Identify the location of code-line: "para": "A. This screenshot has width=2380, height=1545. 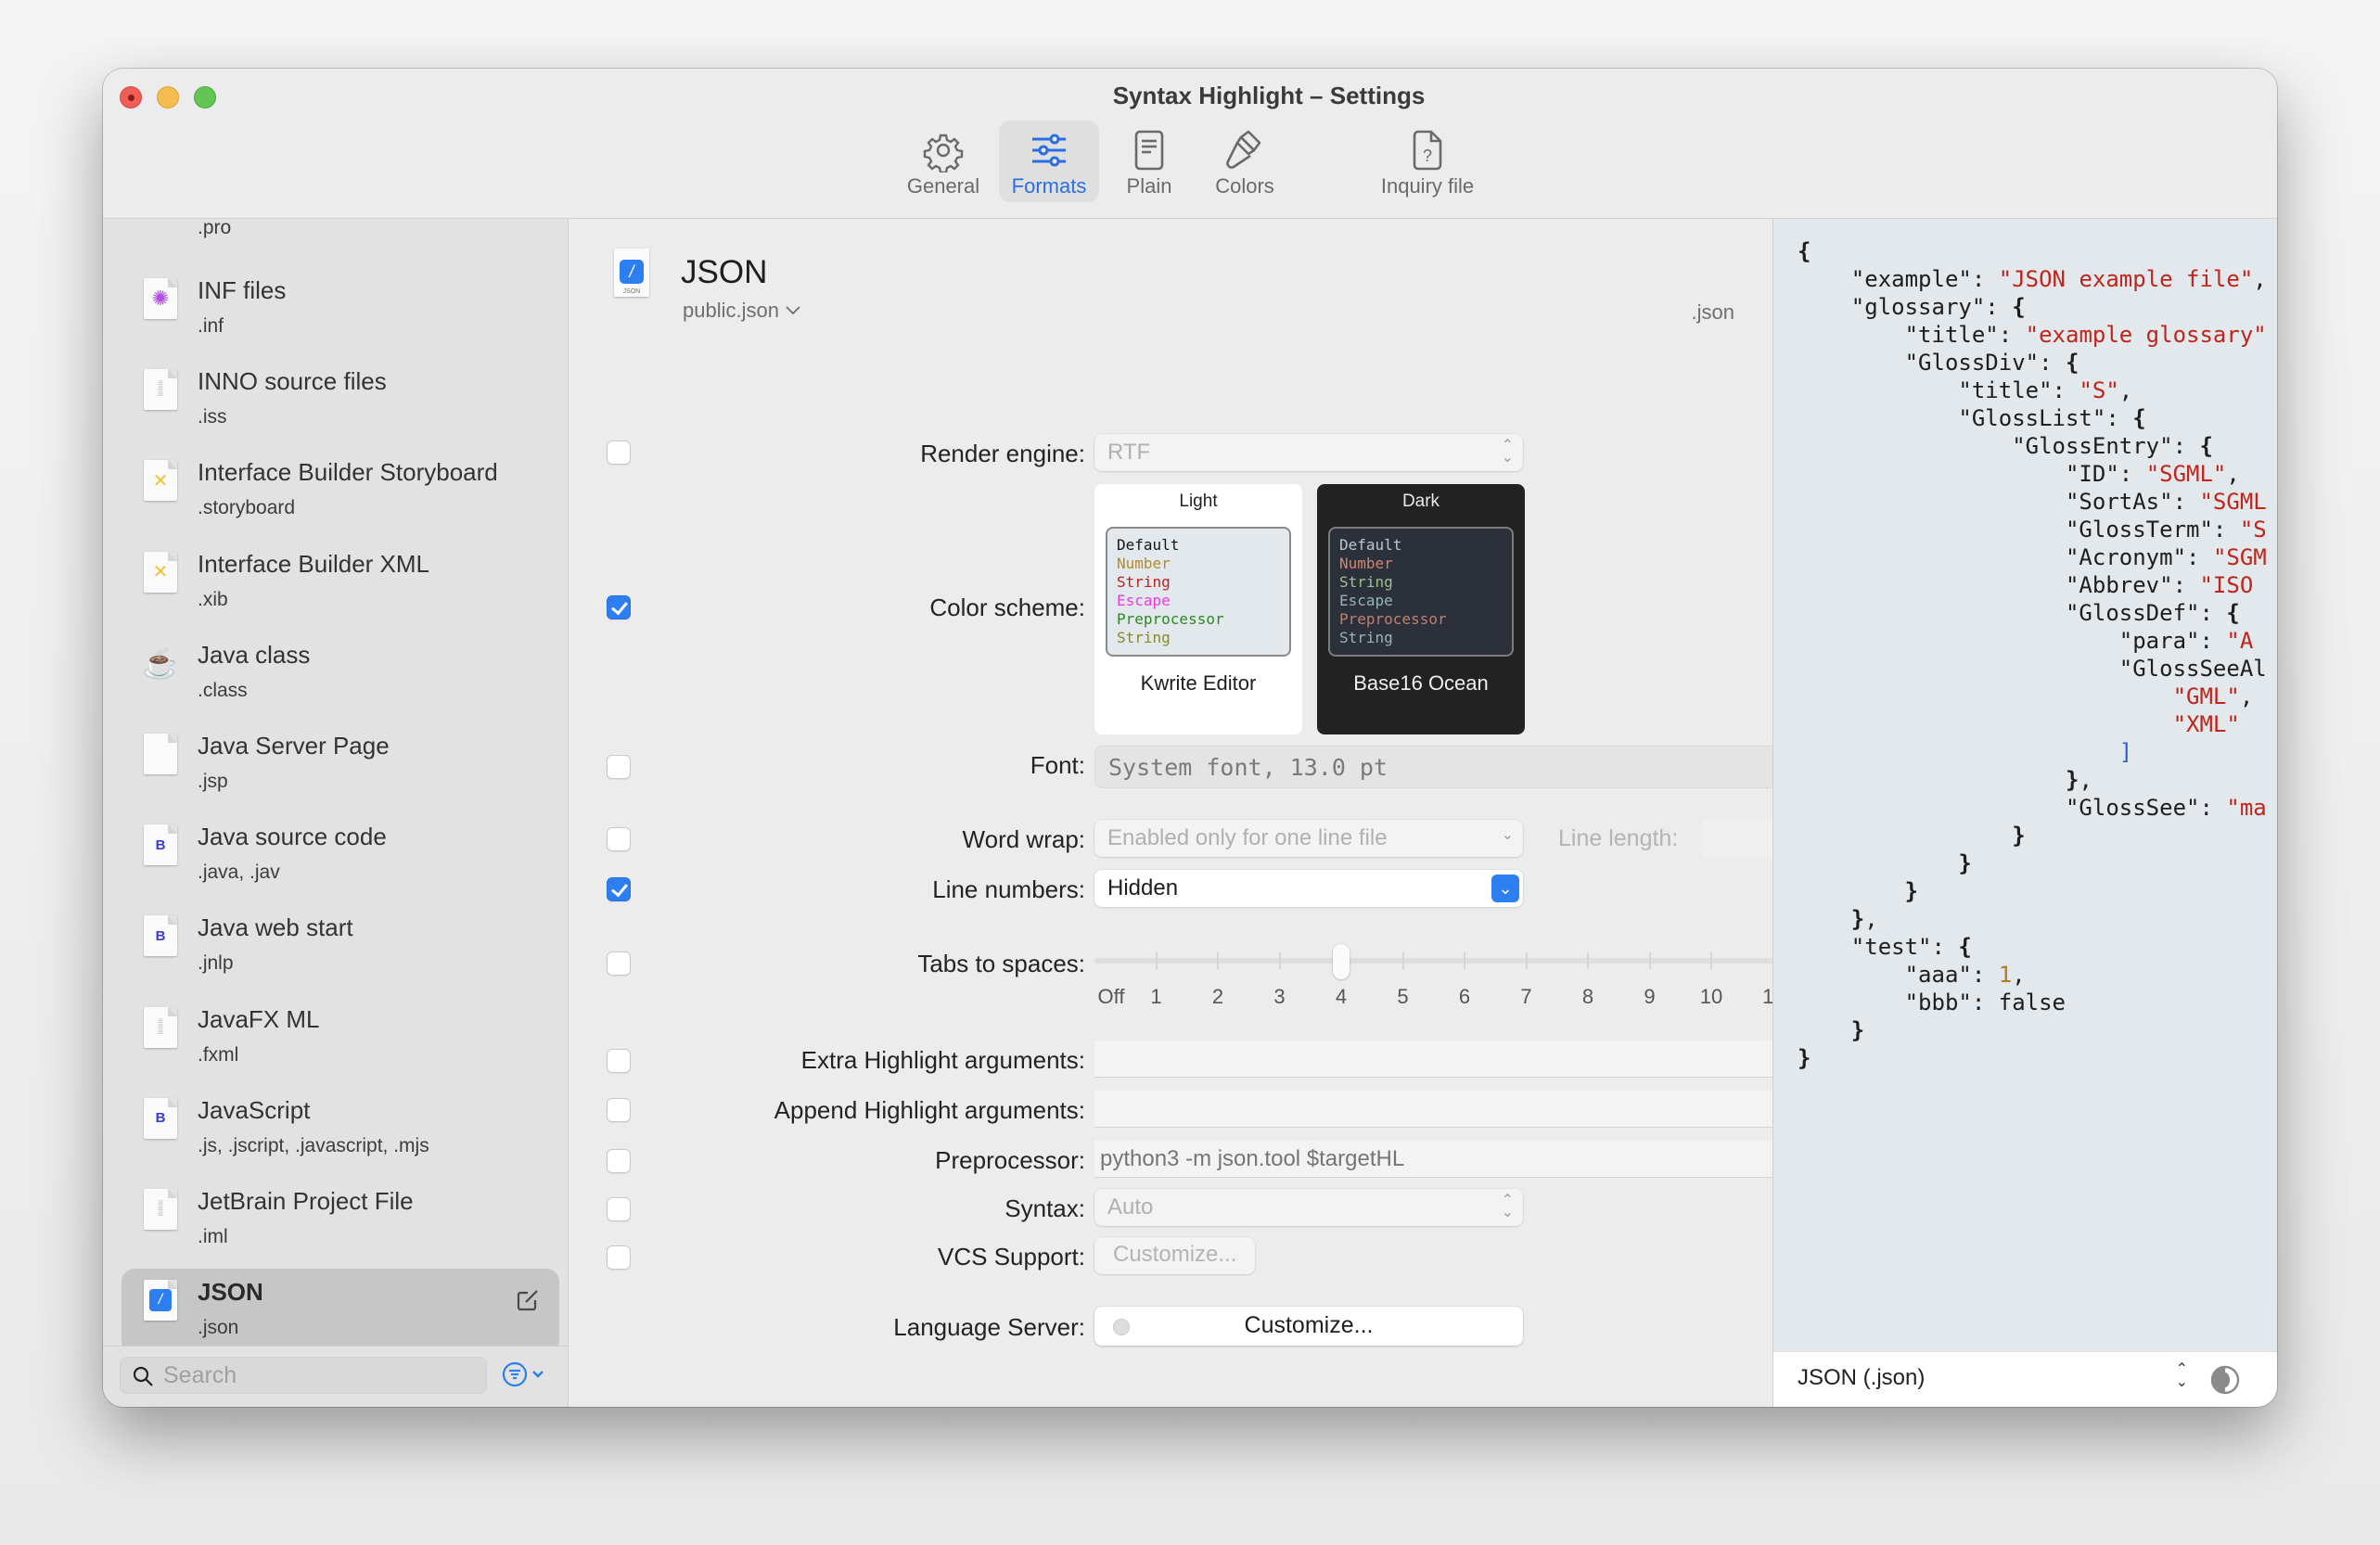
(2032, 641).